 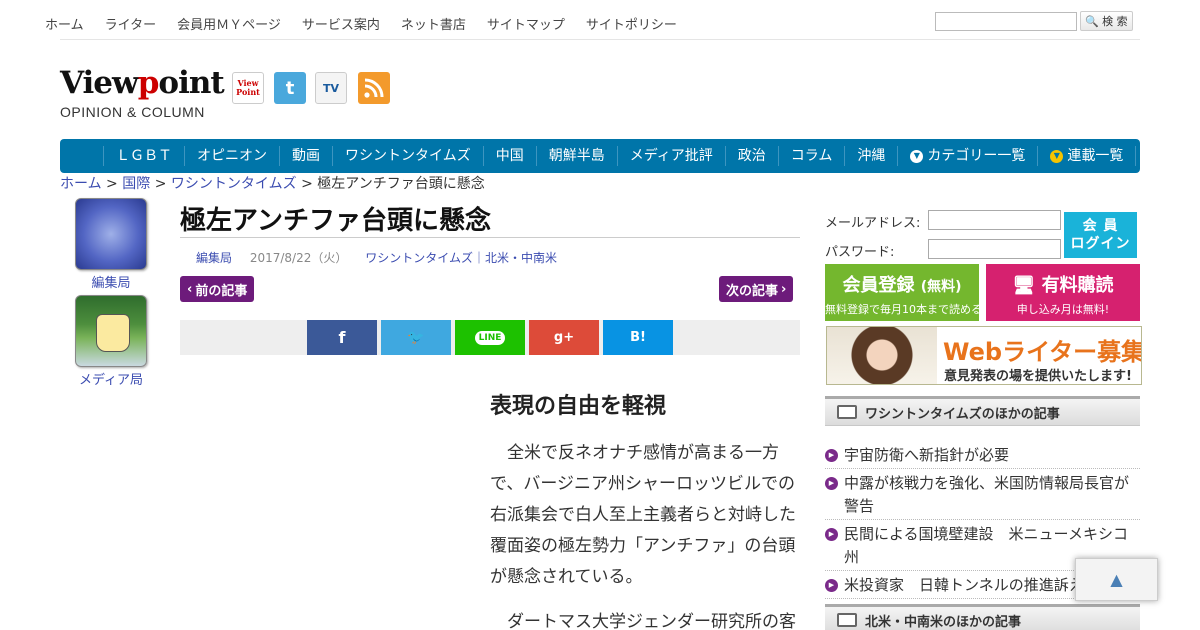 I want to click on title-divider, so click(x=490, y=237).